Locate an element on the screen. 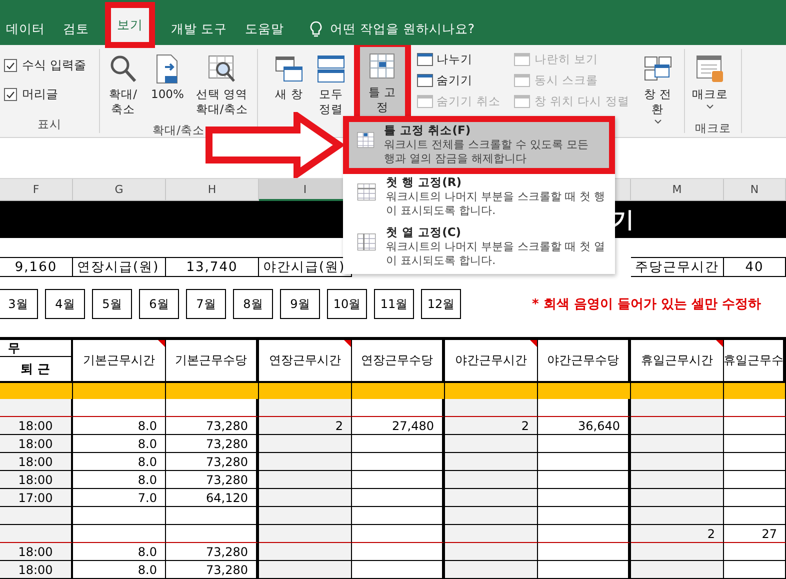 This screenshot has width=786, height=579. header-cell: 연장근무수당 is located at coordinates (398, 359).